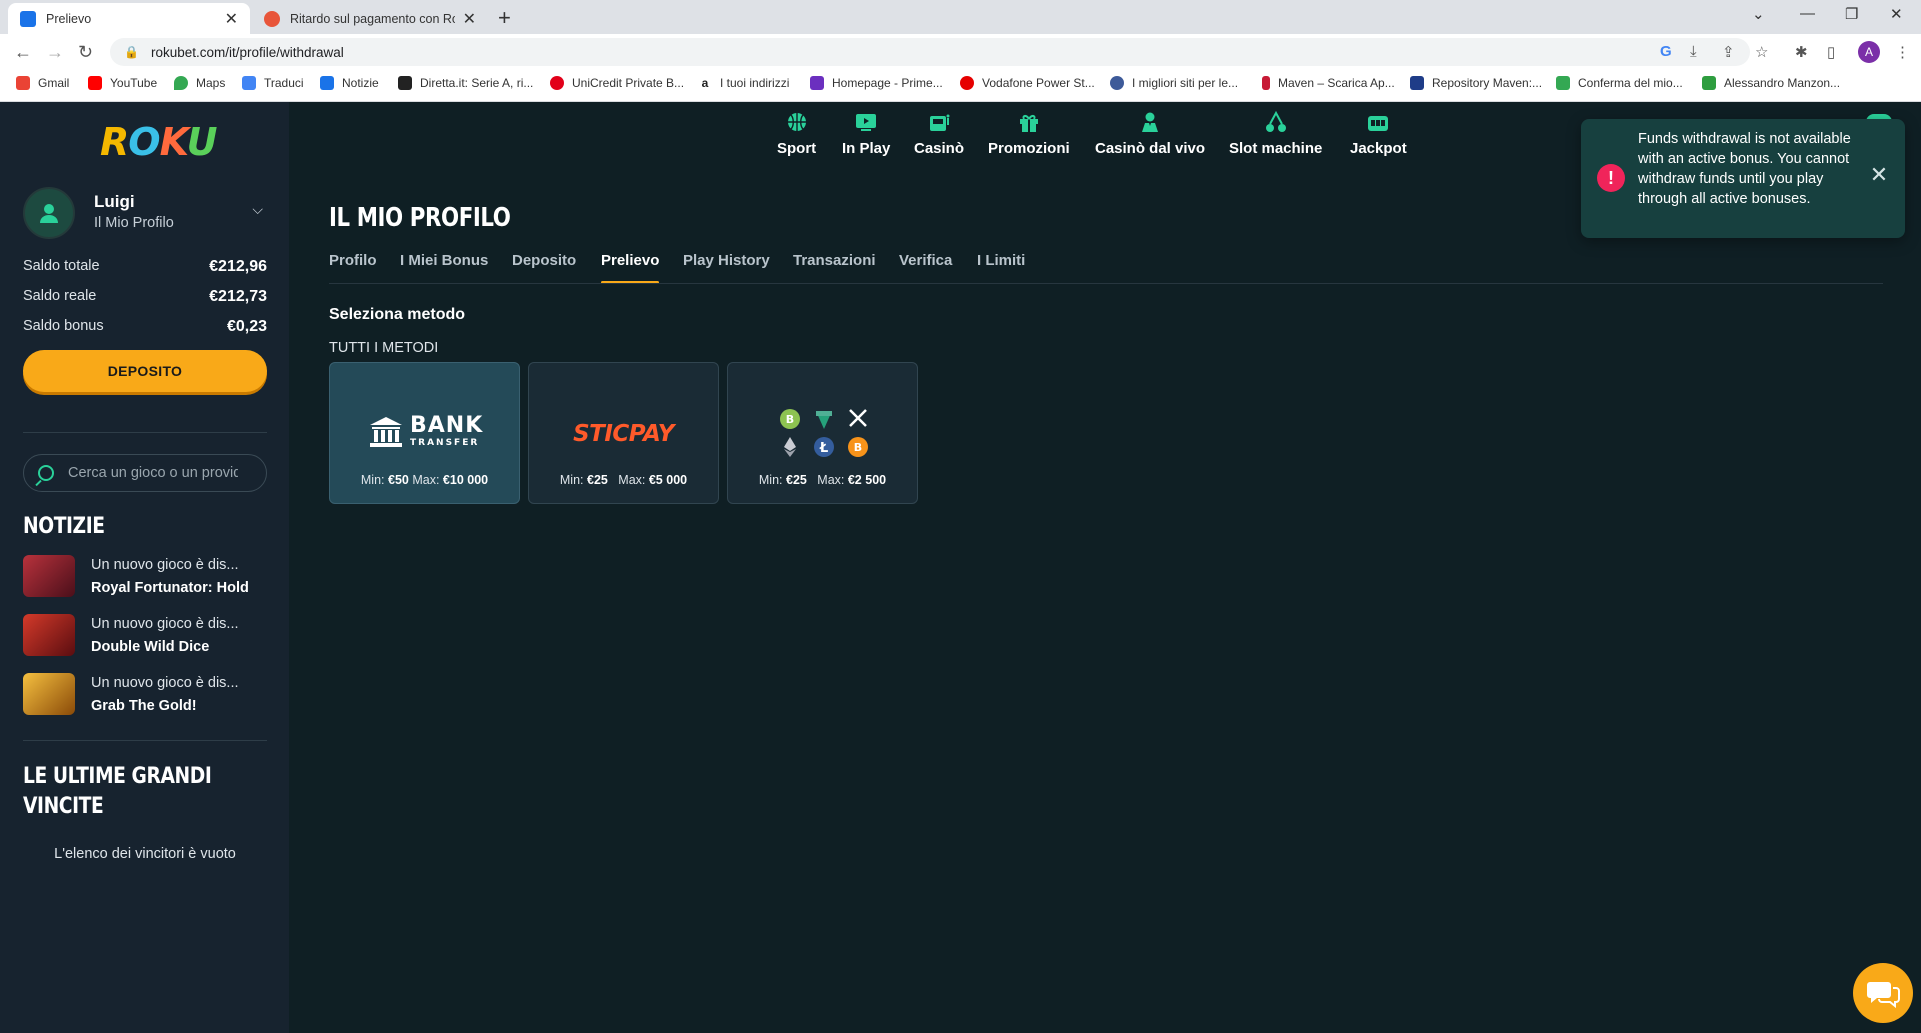 The width and height of the screenshot is (1921, 1033). Describe the element at coordinates (122, 83) in the screenshot. I see `bookmark-youtube: YouTube` at that location.